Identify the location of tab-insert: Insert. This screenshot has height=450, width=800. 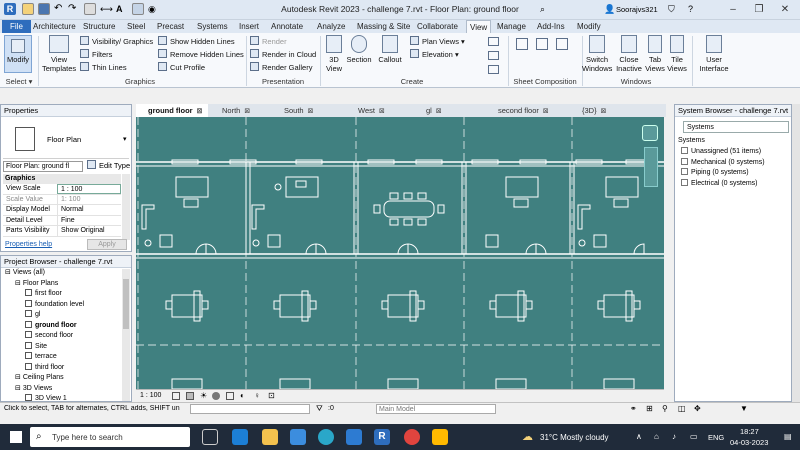
(249, 26).